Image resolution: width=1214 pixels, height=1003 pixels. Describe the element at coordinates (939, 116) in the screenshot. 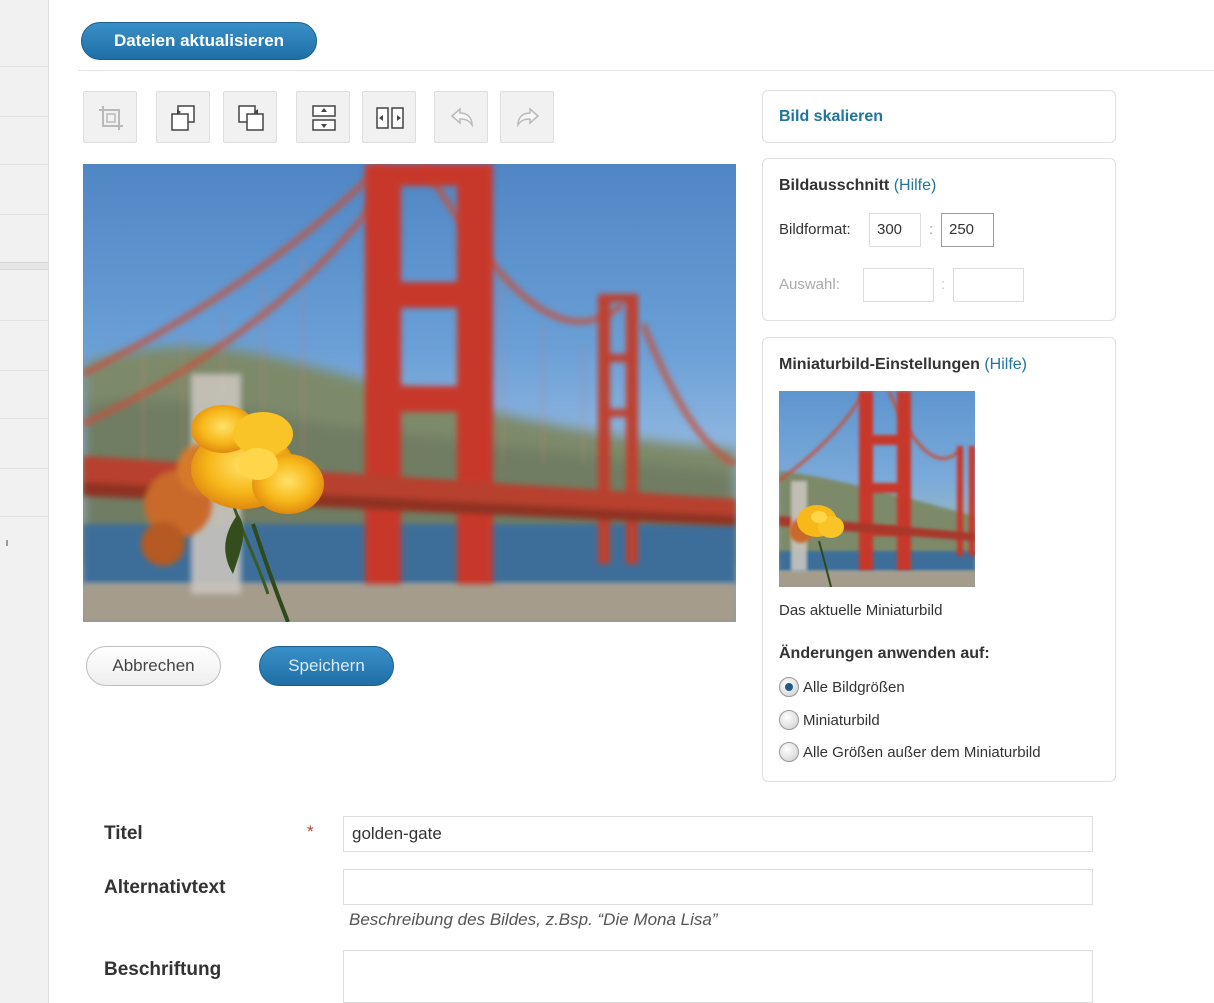

I see `scale-image-panel: Bild skalieren` at that location.